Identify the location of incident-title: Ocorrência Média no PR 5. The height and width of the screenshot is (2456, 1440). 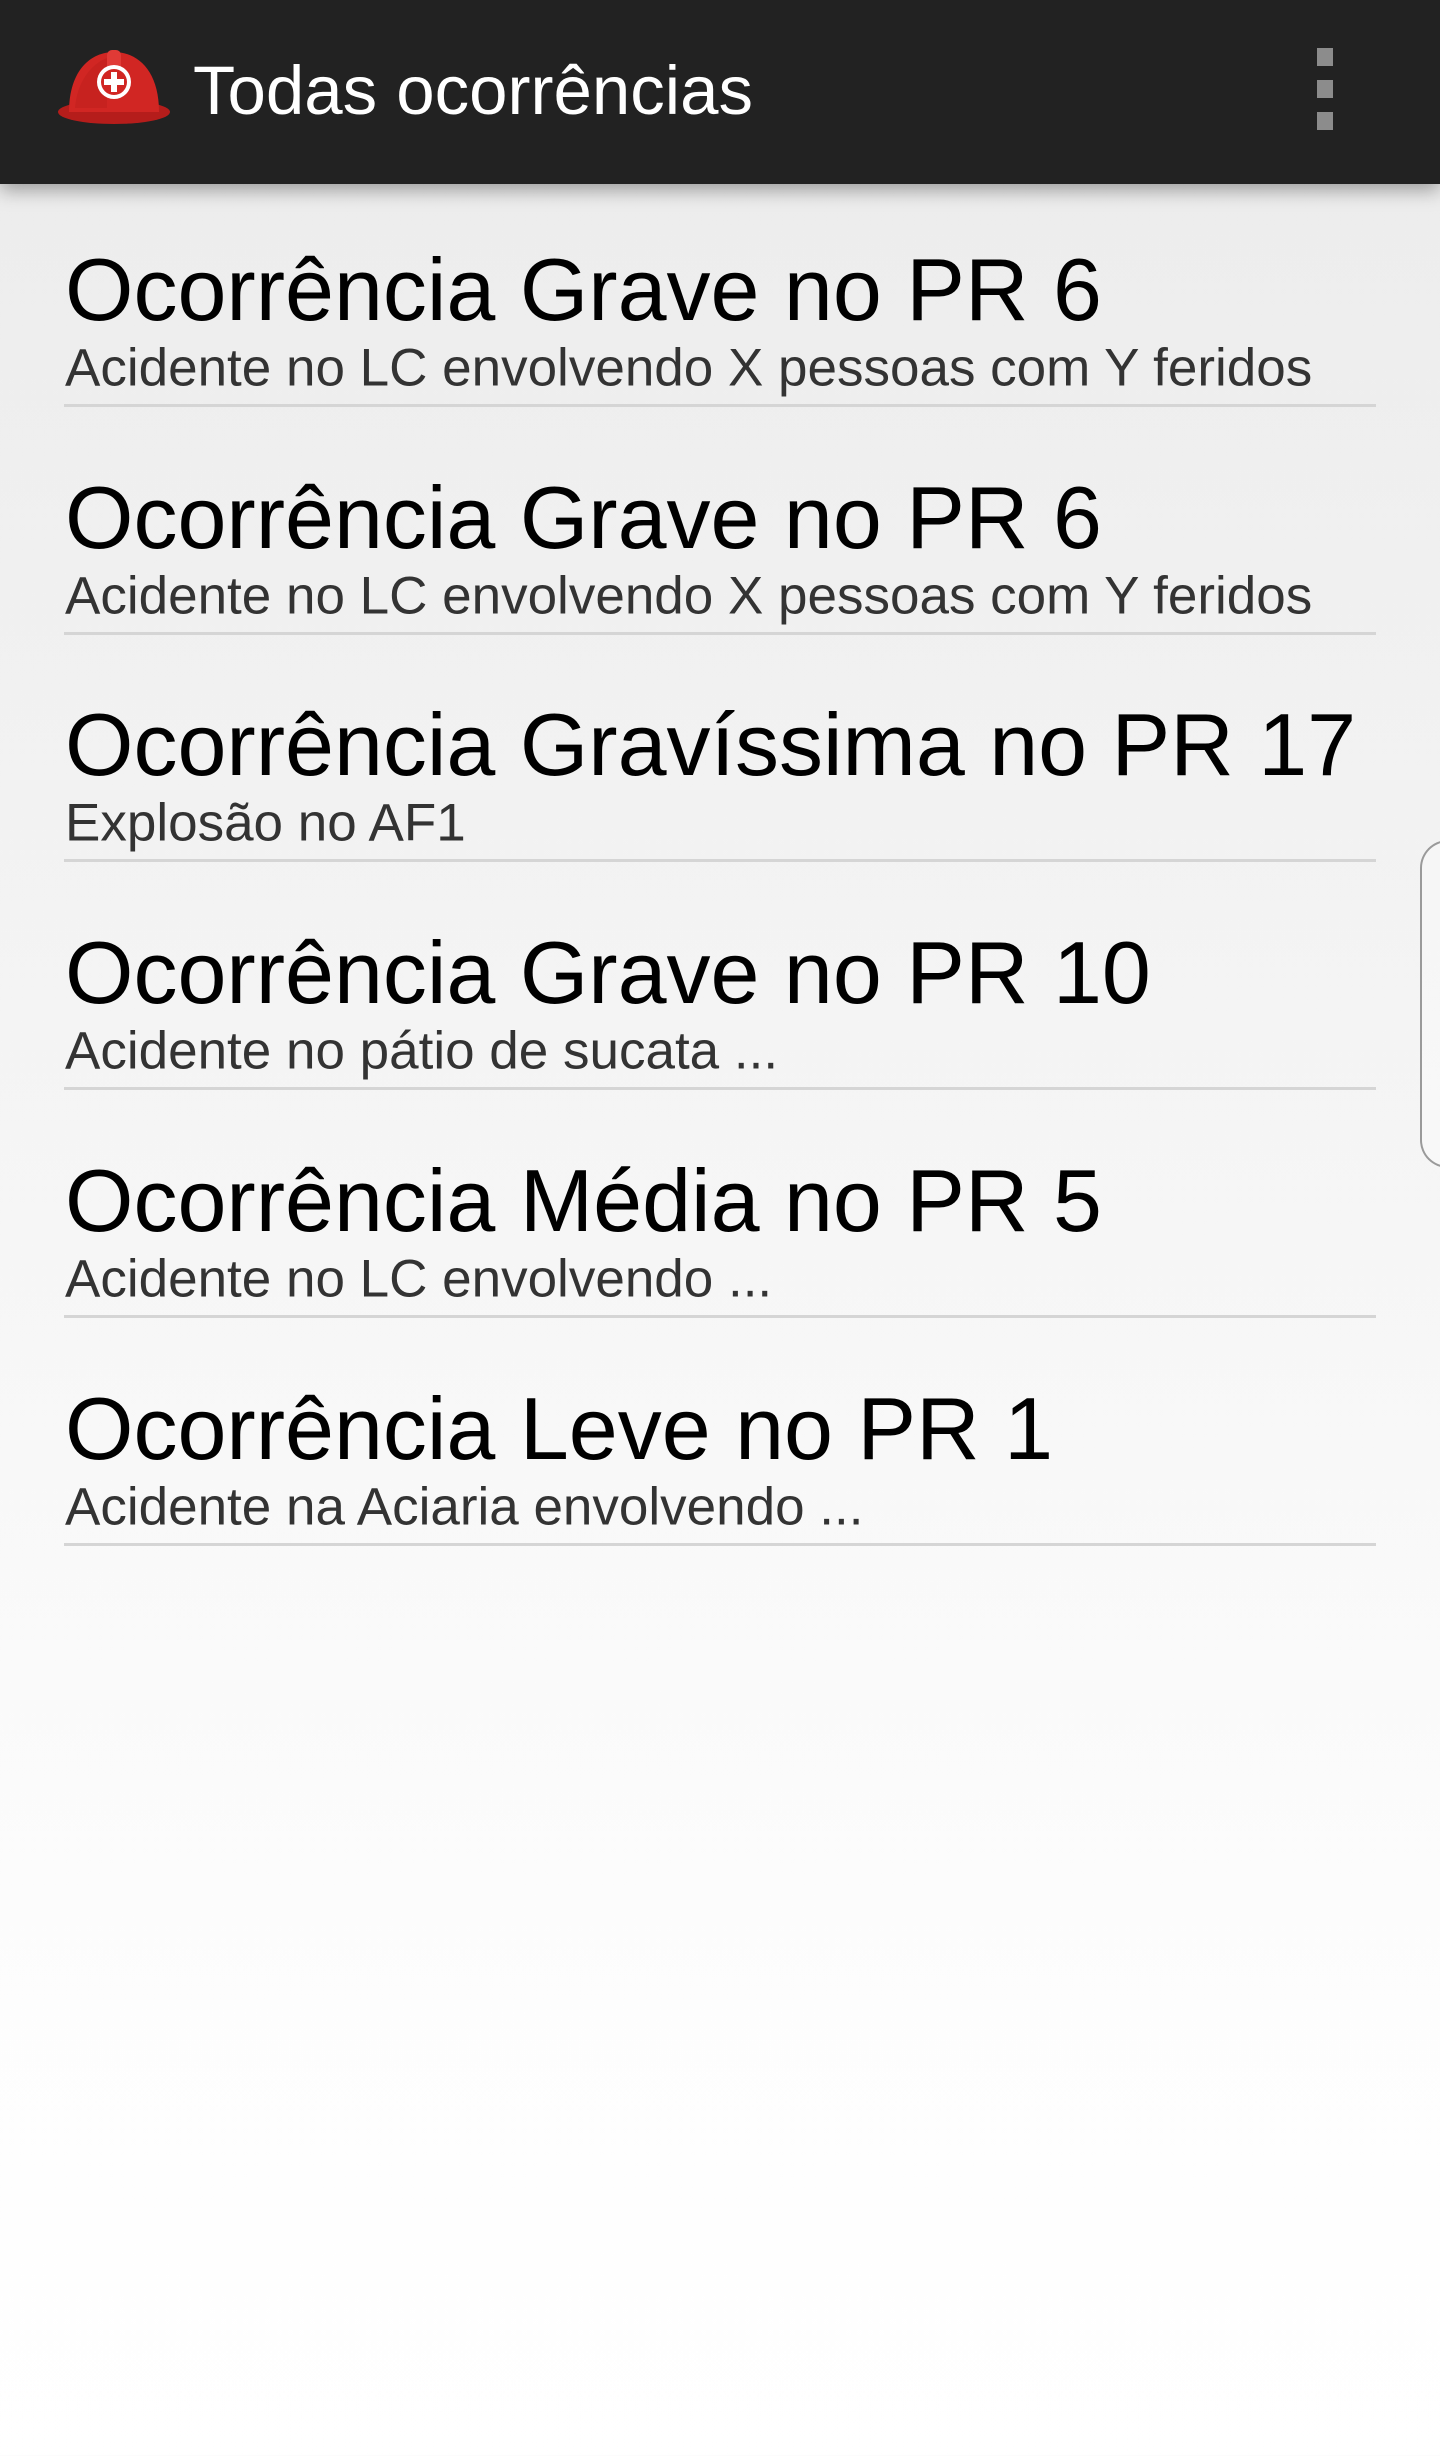
(583, 1200).